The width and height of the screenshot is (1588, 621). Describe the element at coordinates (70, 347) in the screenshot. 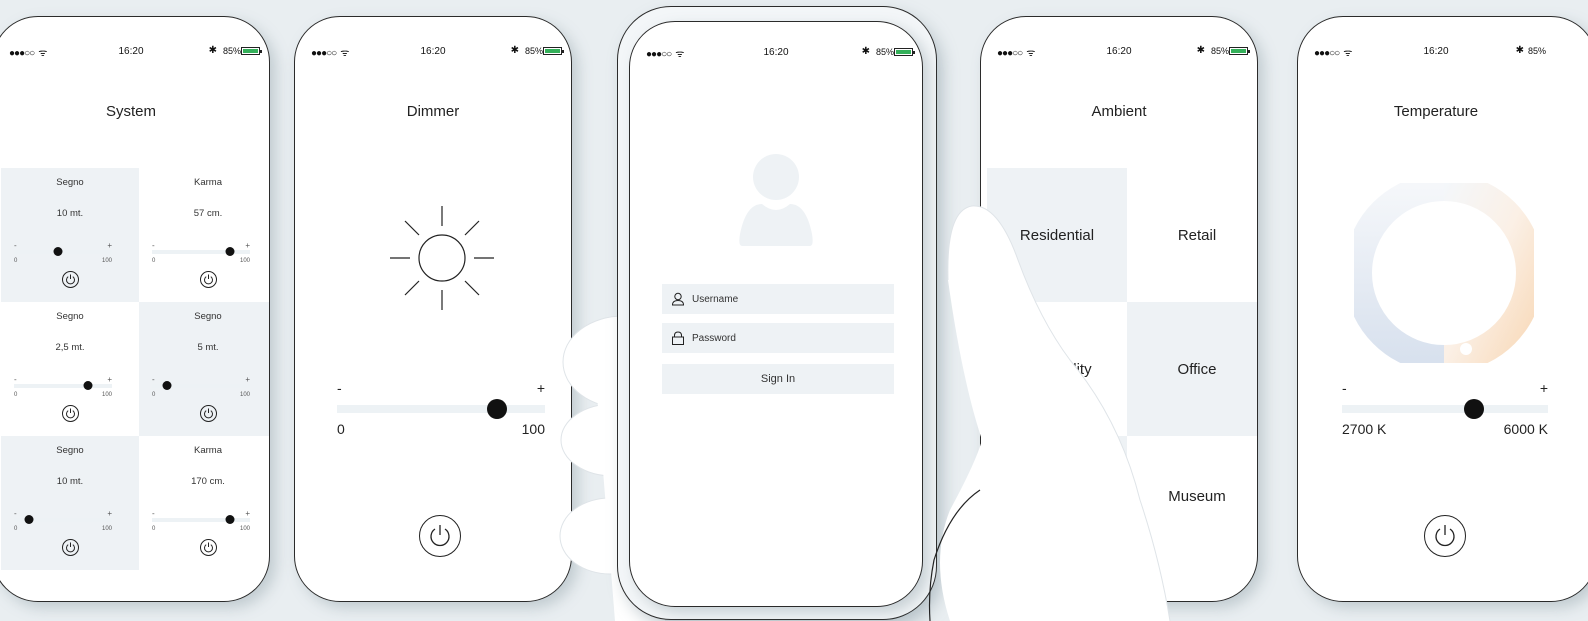

I see `device-distance: 2,5 mt.` at that location.